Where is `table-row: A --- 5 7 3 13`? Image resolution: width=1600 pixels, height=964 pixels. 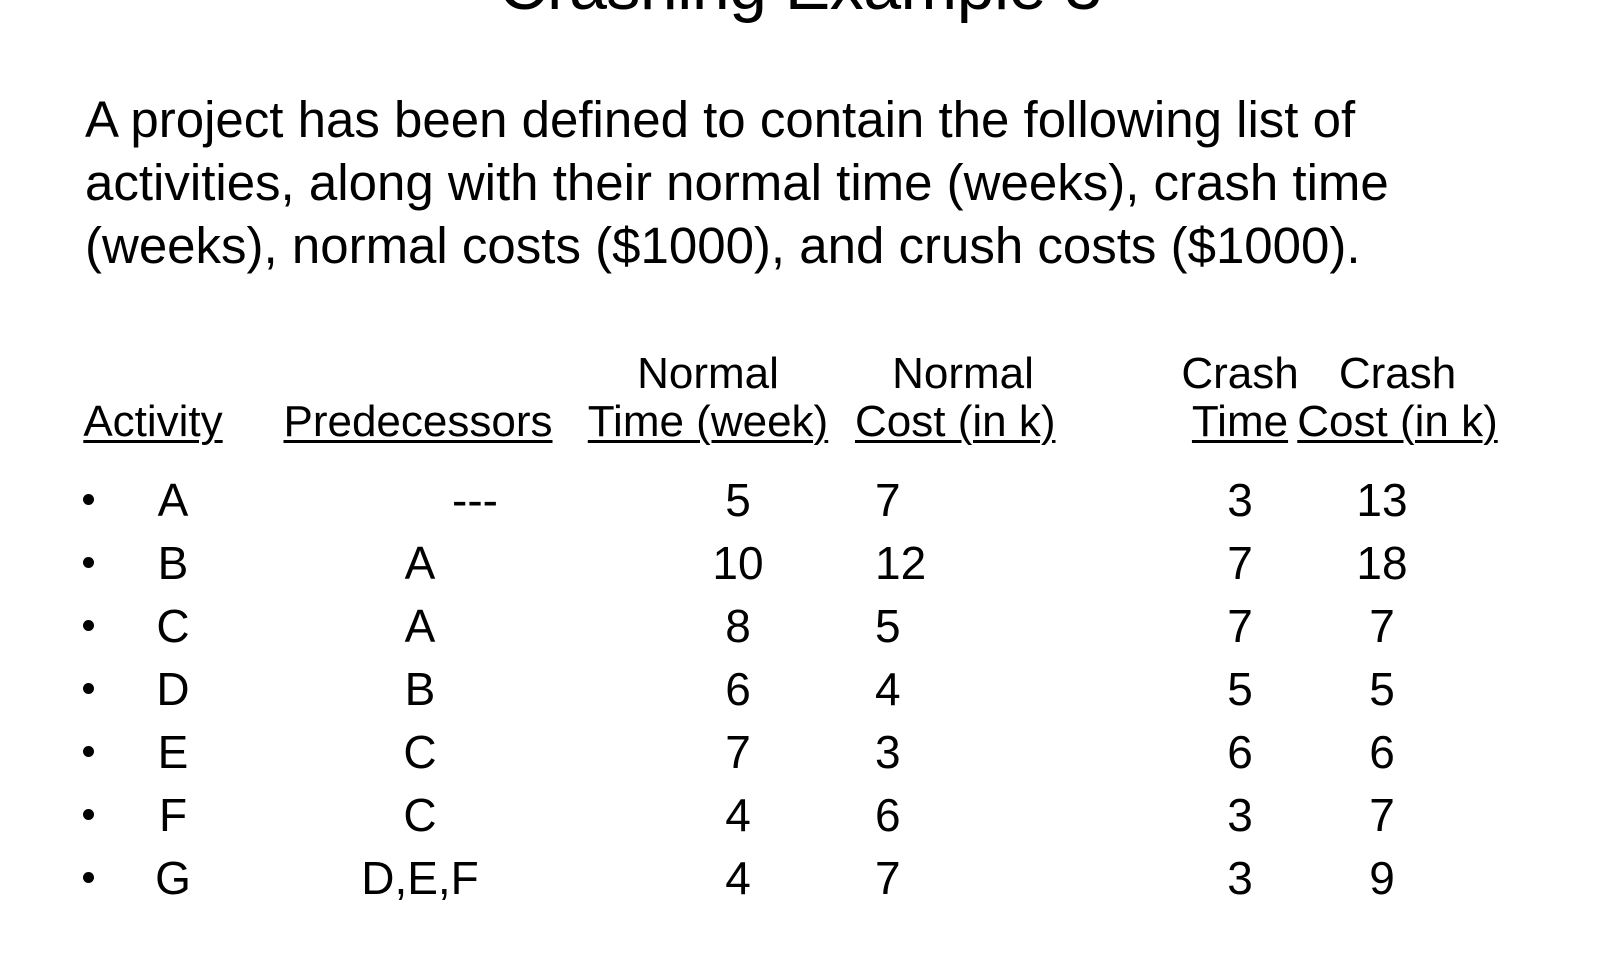 table-row: A --- 5 7 3 13 is located at coordinates (800, 503).